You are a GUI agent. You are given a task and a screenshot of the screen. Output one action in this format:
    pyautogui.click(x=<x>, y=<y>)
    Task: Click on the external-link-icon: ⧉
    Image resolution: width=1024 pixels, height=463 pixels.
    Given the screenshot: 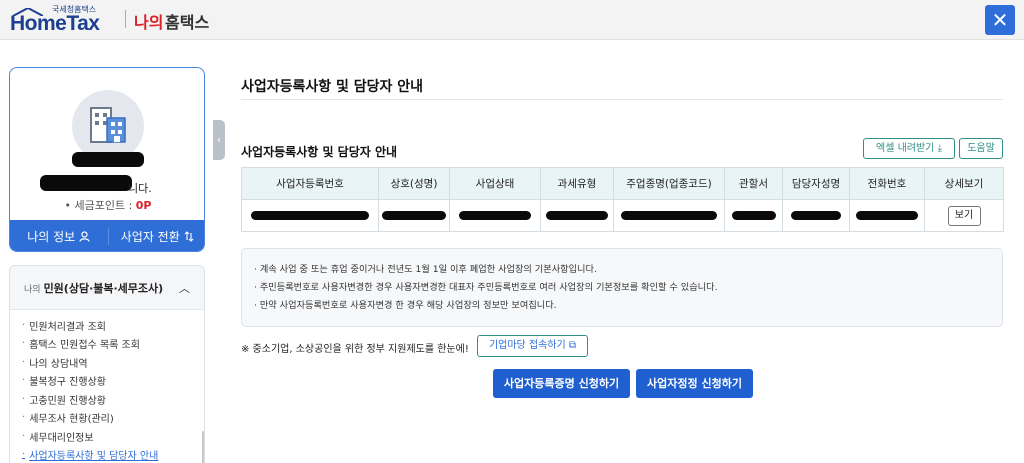 What is the action you would take?
    pyautogui.click(x=572, y=345)
    